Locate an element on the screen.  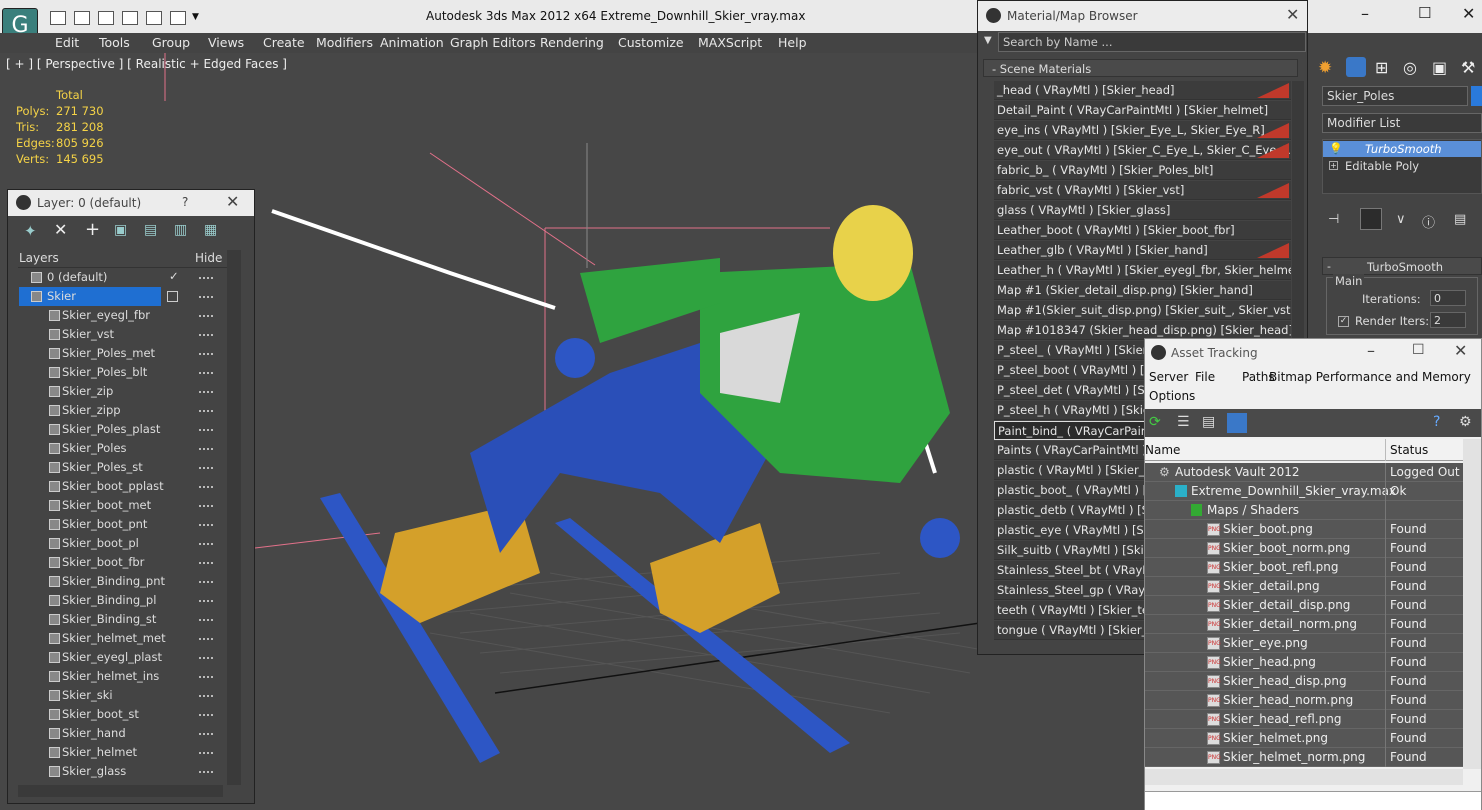
asset-row: PNG Skier_detail_norm.png Found is located at coordinates (1304, 624).